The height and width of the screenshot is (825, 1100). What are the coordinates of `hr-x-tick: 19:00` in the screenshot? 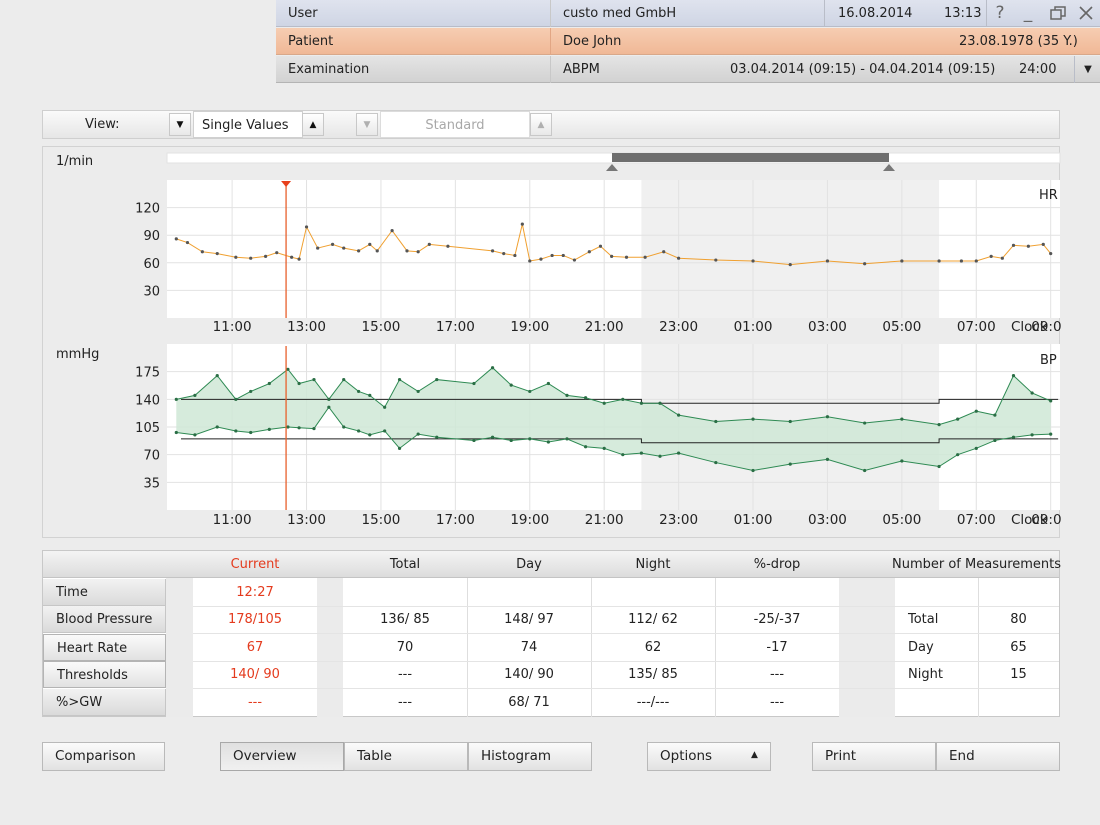 It's located at (529, 327).